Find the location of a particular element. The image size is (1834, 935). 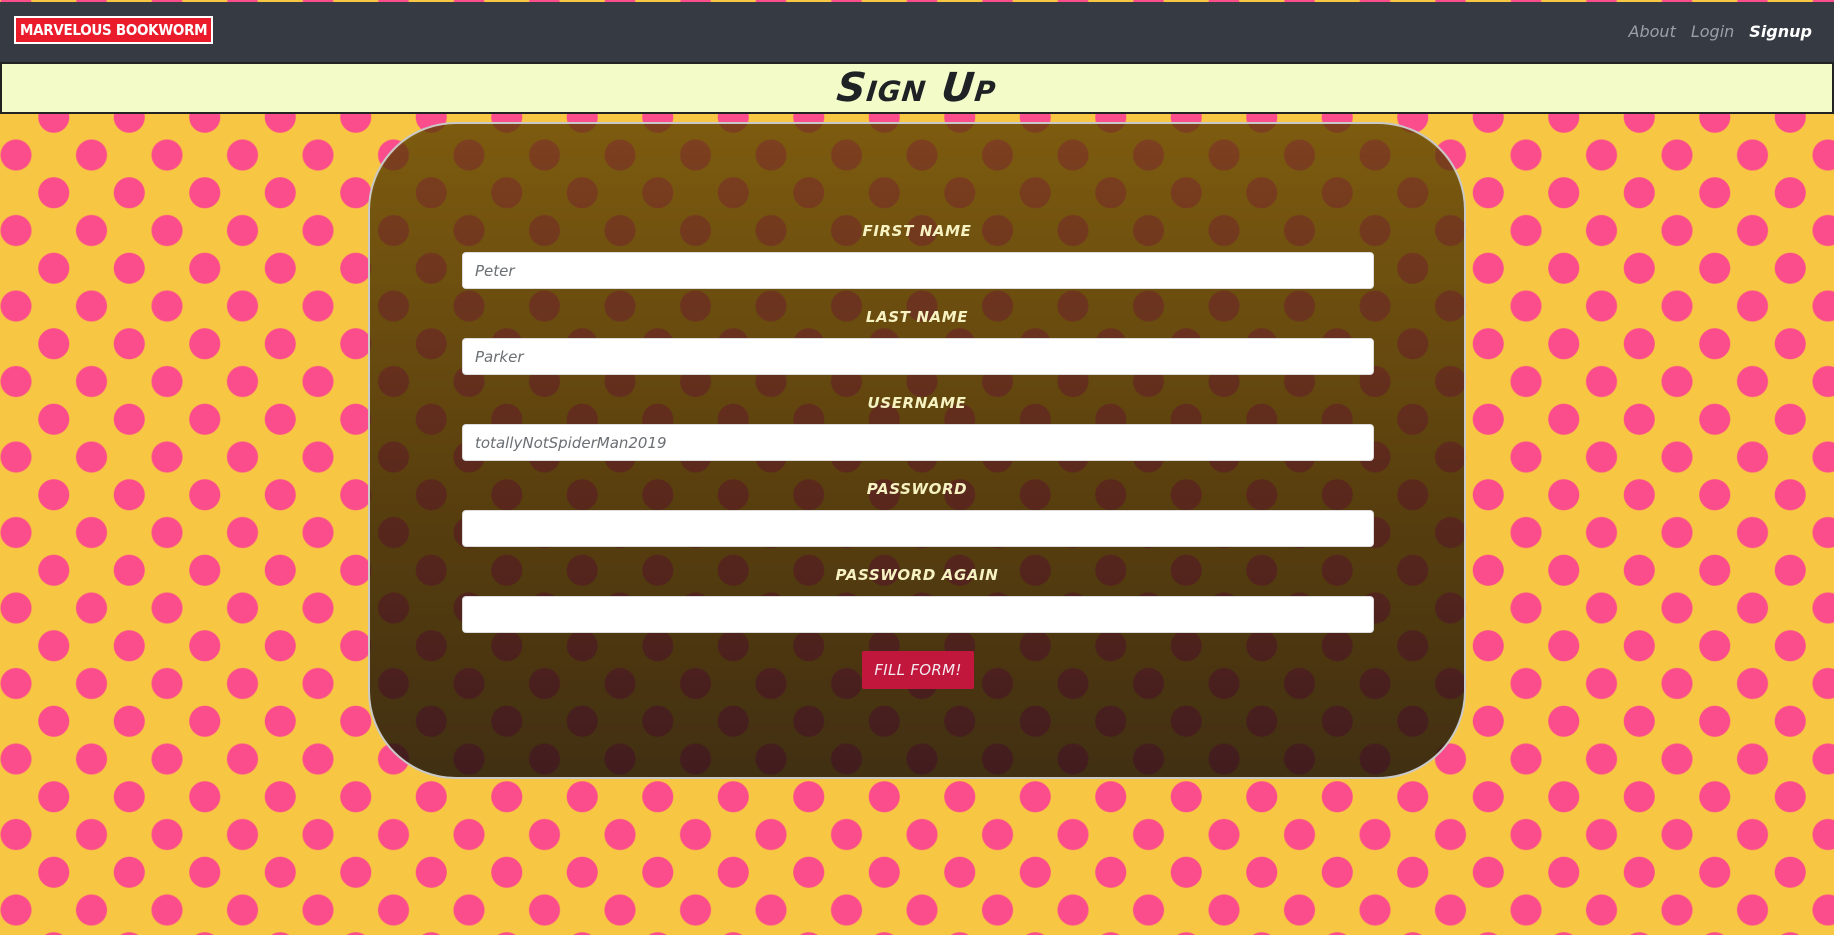

page-title: Sign Up is located at coordinates (917, 88).